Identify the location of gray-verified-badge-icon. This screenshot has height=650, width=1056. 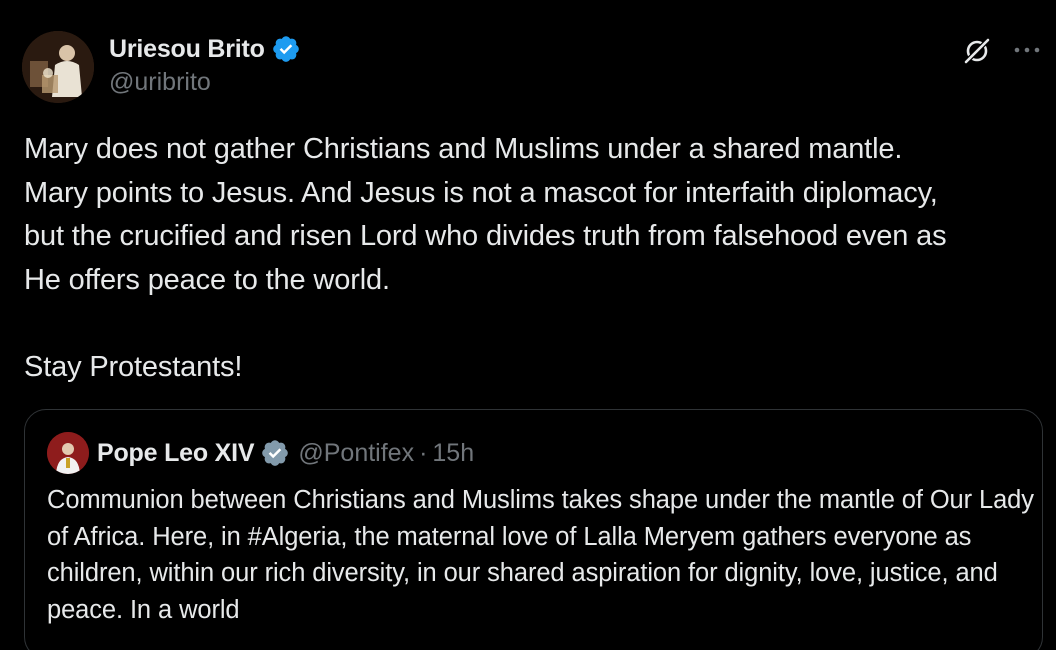
(275, 453).